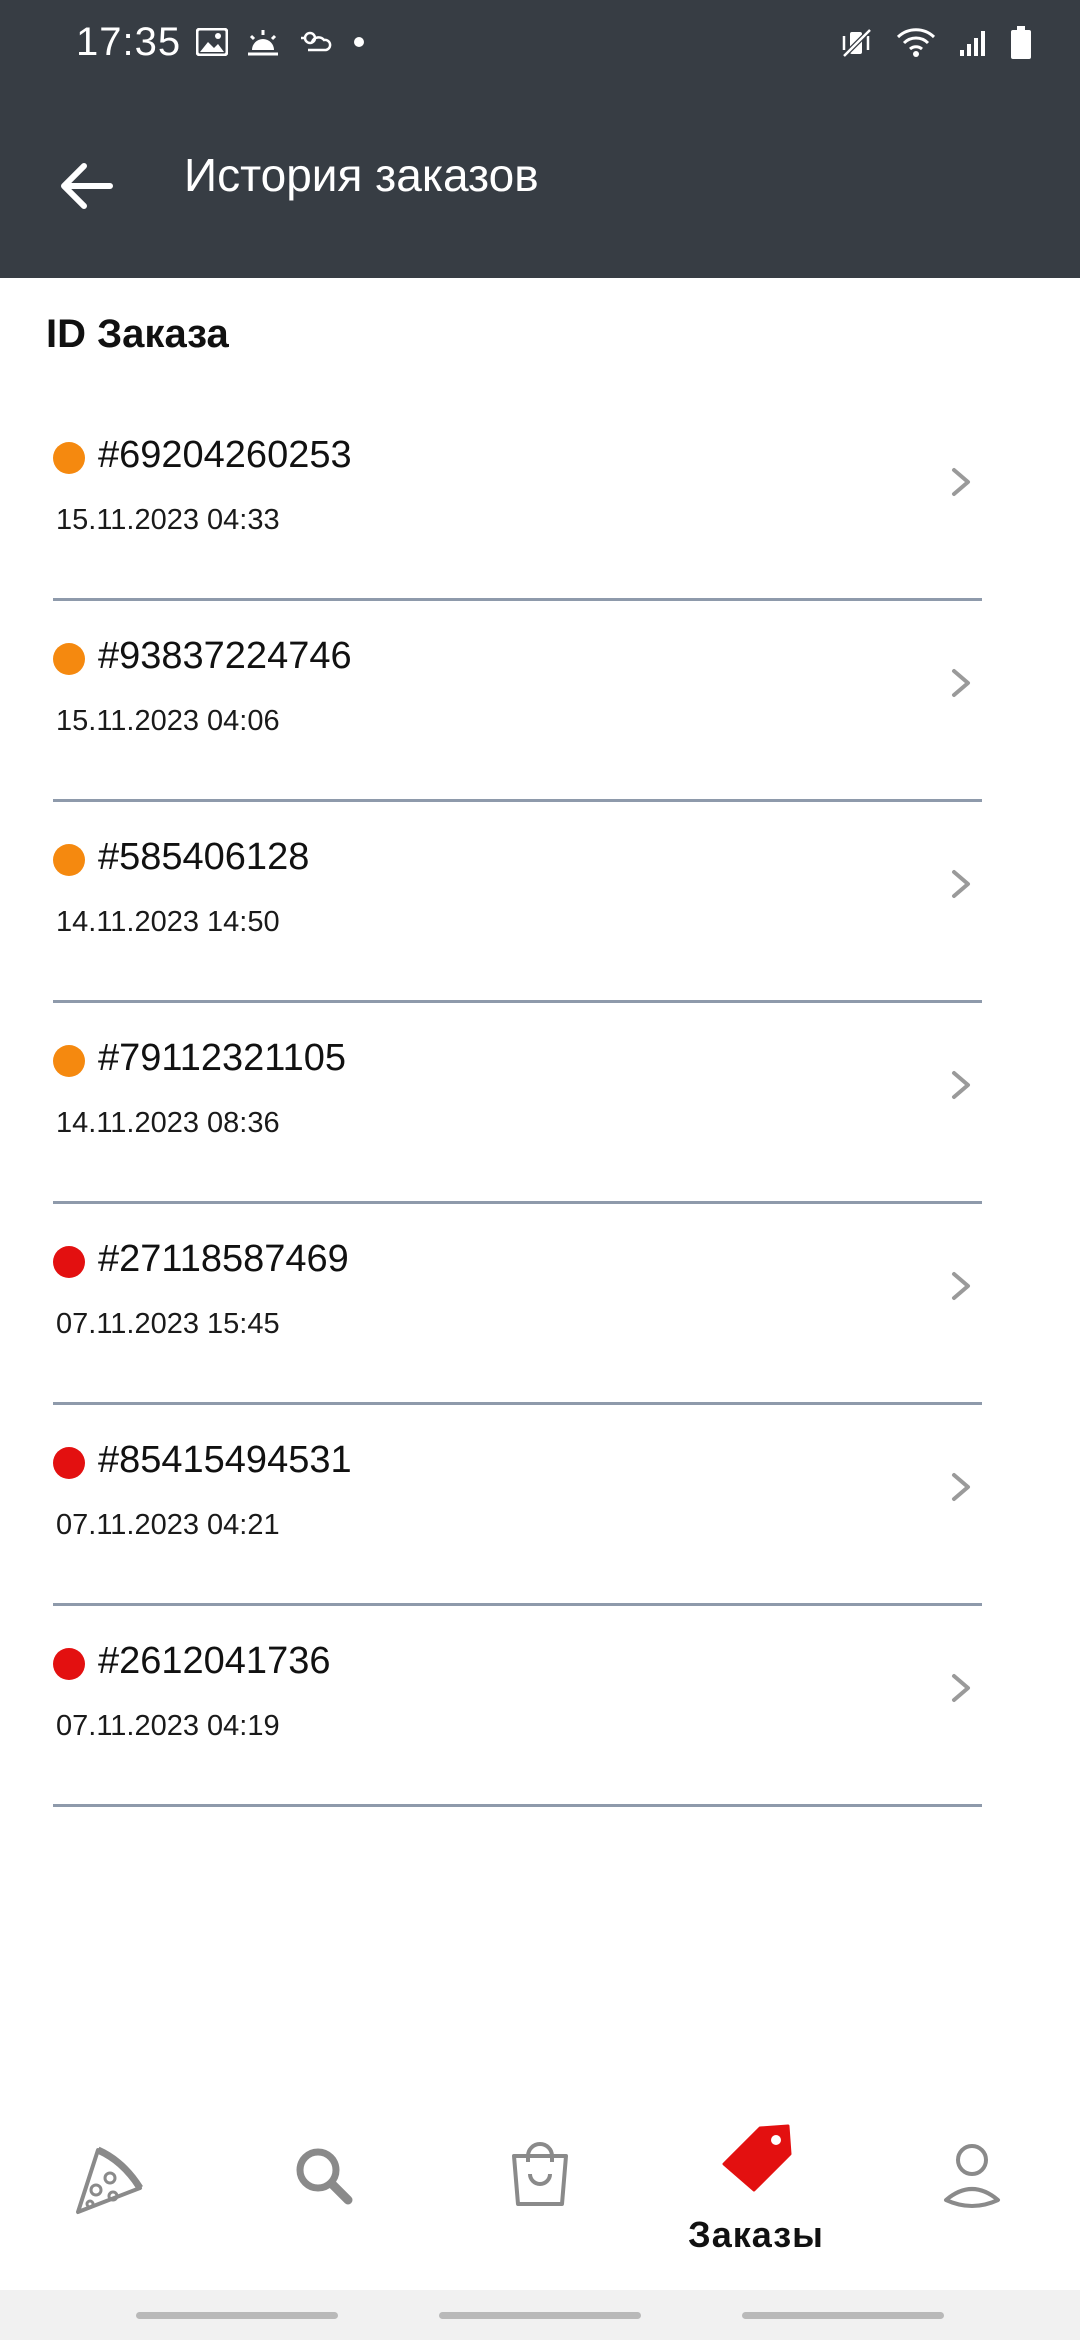 This screenshot has height=2340, width=1080. What do you see at coordinates (757, 2158) in the screenshot?
I see `tag-icon` at bounding box center [757, 2158].